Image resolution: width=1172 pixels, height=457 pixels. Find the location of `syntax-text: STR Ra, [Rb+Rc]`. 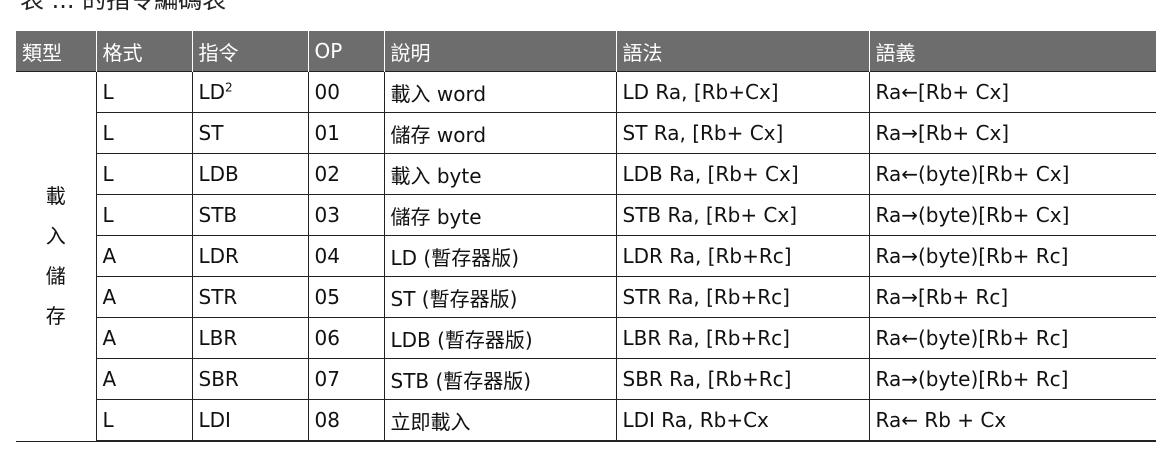

syntax-text: STR Ra, [Rb+Rc] is located at coordinates (706, 297).